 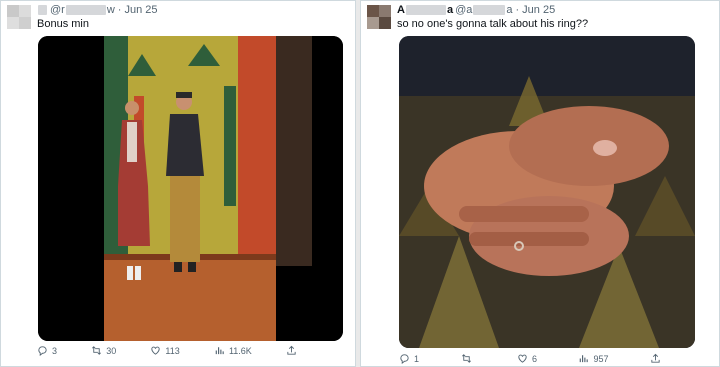 I want to click on tweet-actions: 1 6 957, so click(x=530, y=358).